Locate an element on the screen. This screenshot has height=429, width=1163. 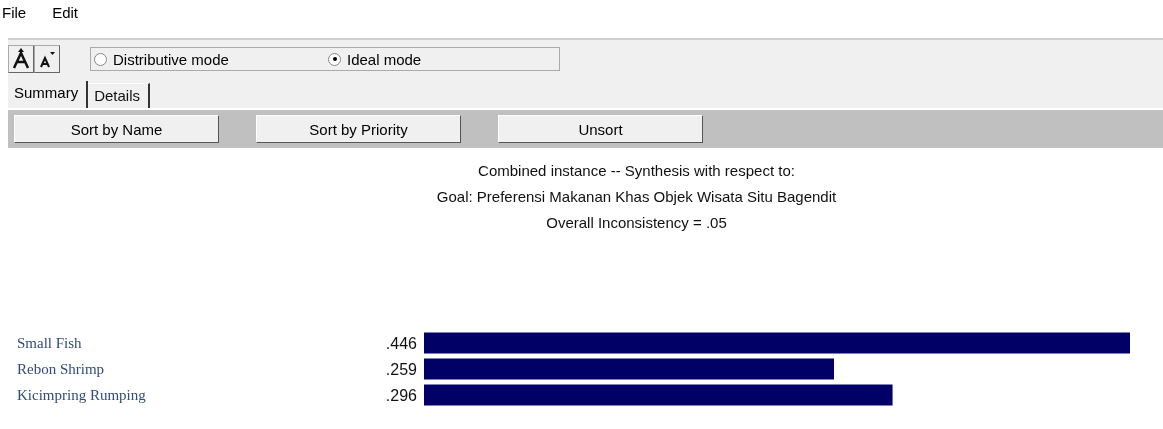
radio-label: Ideal mode is located at coordinates (384, 59).